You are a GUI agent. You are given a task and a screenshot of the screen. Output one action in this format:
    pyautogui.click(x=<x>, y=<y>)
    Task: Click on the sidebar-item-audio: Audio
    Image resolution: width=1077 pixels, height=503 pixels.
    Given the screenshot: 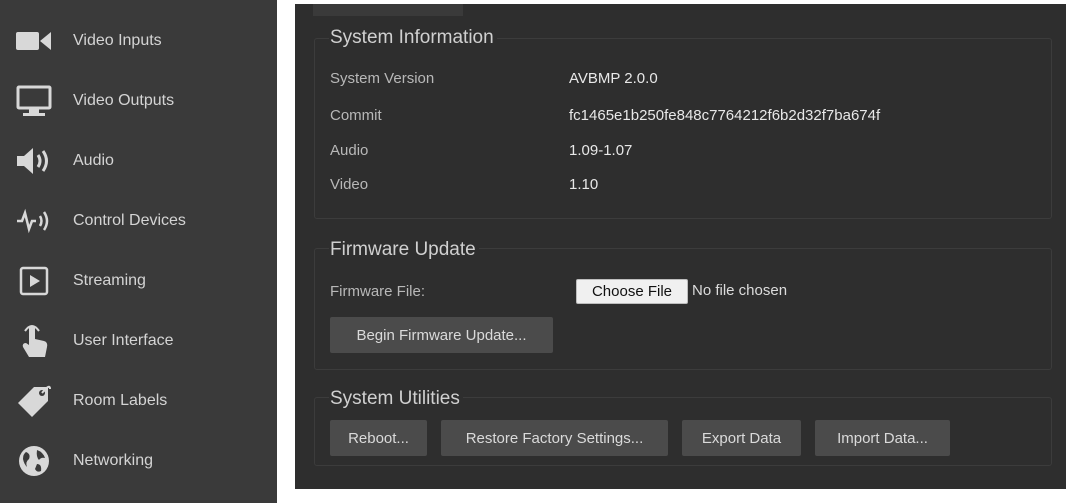 What is the action you would take?
    pyautogui.click(x=138, y=161)
    